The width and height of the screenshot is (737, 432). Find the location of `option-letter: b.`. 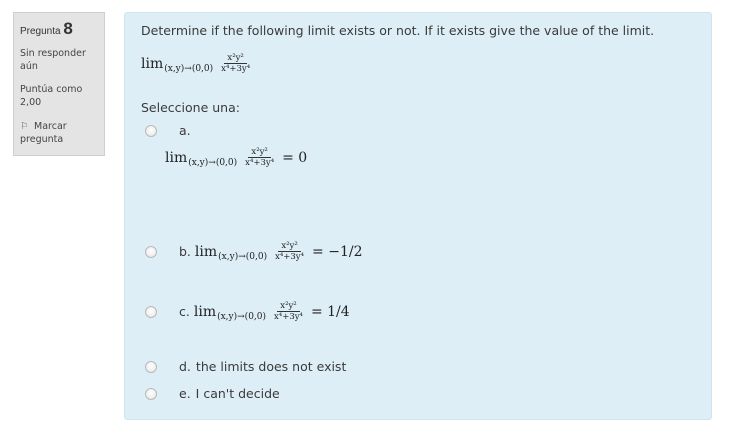

option-letter: b. is located at coordinates (185, 251).